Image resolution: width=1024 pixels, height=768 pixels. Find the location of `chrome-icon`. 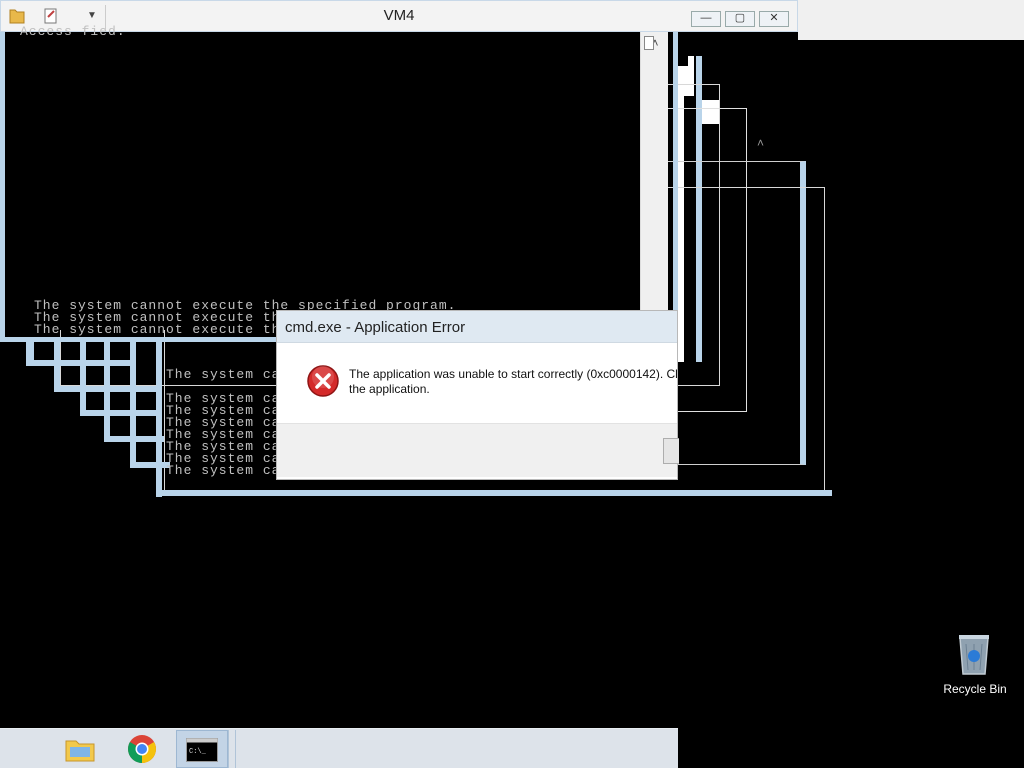

chrome-icon is located at coordinates (142, 749).